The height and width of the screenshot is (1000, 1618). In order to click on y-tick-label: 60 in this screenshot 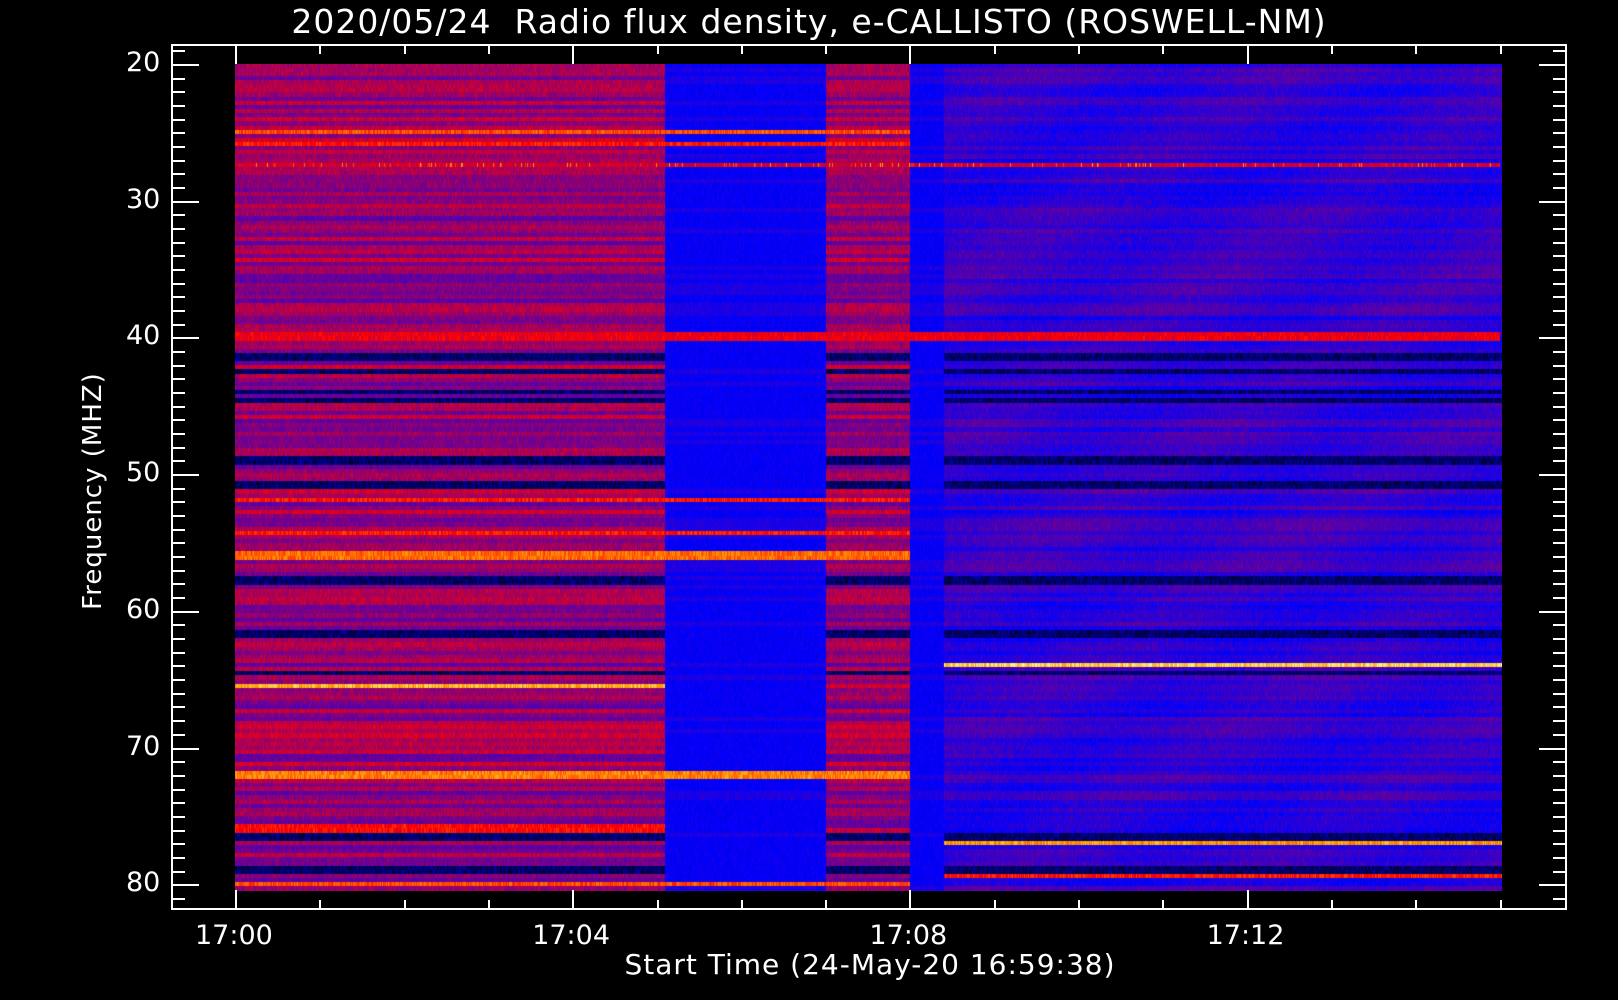, I will do `click(143, 609)`.